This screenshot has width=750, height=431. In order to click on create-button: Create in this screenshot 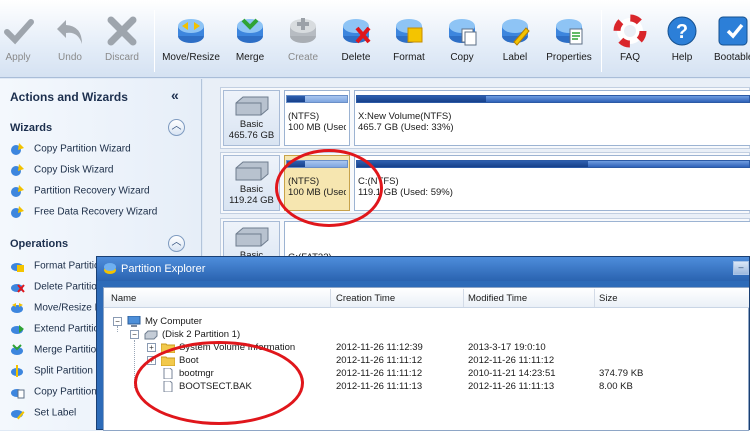, I will do `click(303, 43)`.